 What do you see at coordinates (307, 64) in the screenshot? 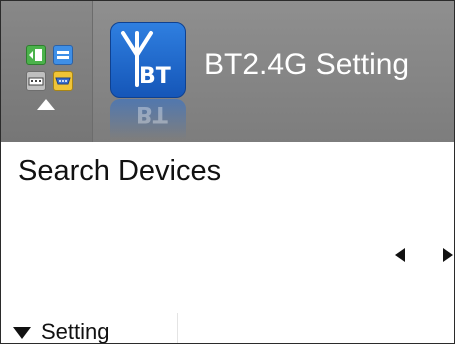
I see `page-title: BT2.4G Setting` at bounding box center [307, 64].